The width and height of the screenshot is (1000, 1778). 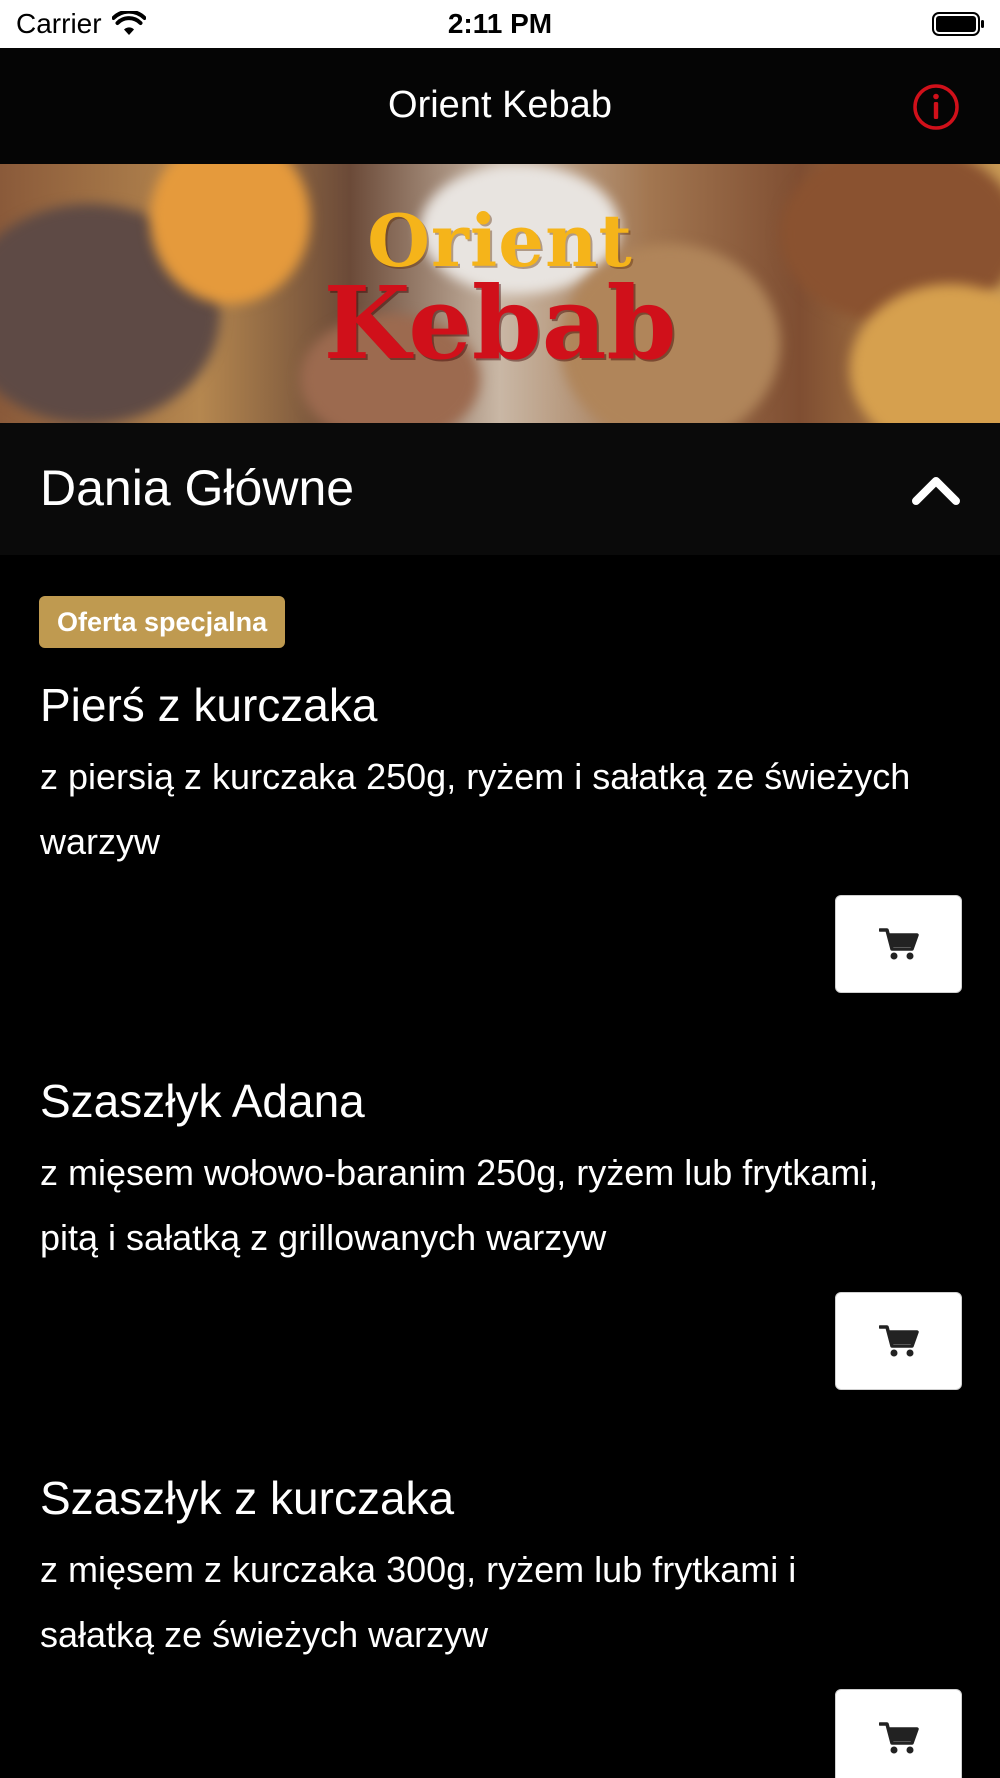 What do you see at coordinates (209, 705) in the screenshot?
I see `item-name: Pierś z kurczaka` at bounding box center [209, 705].